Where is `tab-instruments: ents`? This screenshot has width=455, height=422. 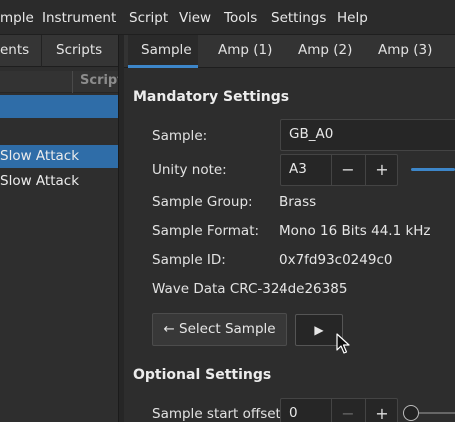 tab-instruments: ents is located at coordinates (14, 50).